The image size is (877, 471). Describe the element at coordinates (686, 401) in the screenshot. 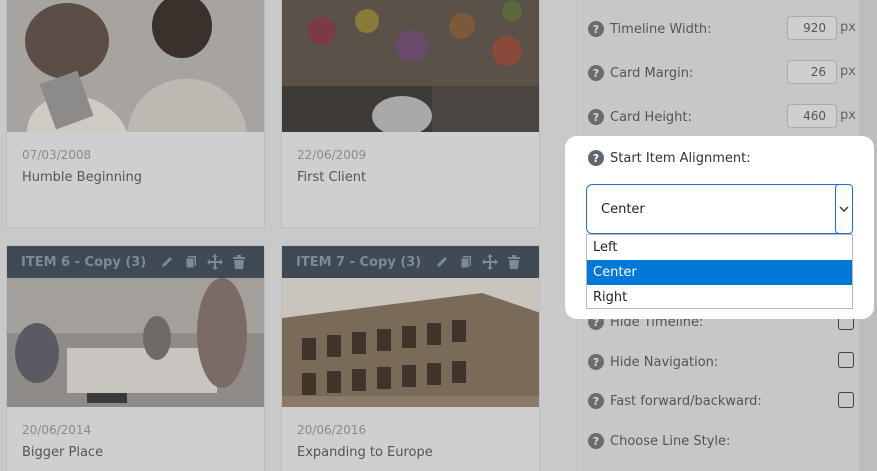

I see `fast-forward-label: Fast forward/backward:` at that location.